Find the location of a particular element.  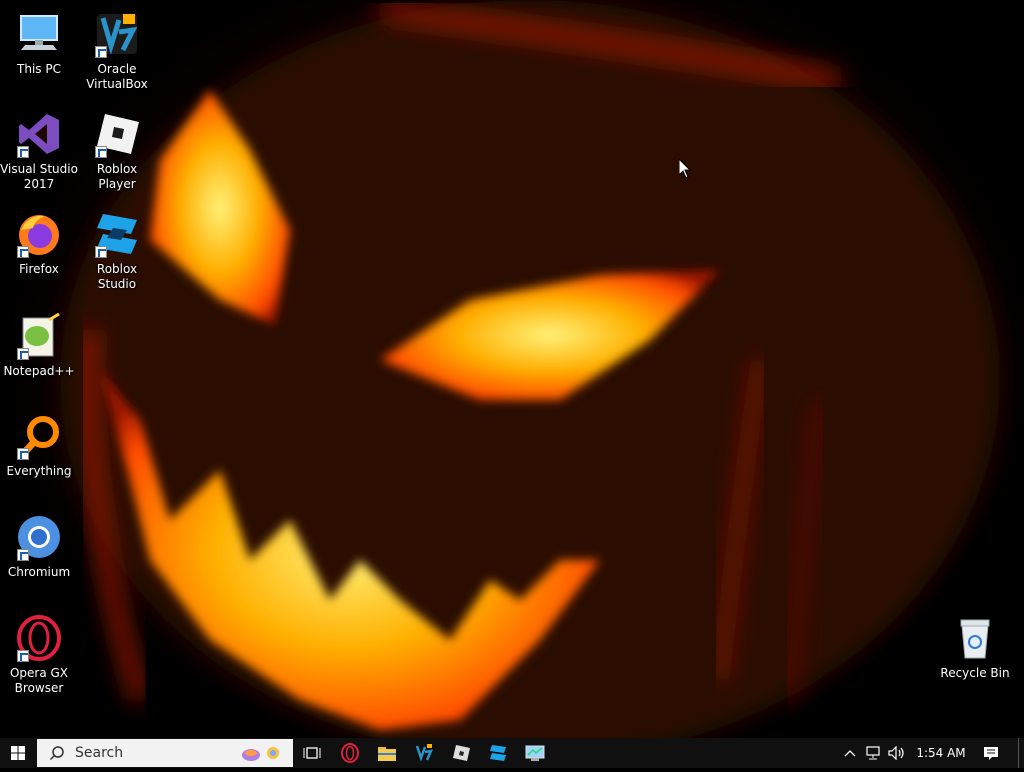

action-center-button is located at coordinates (991, 753).